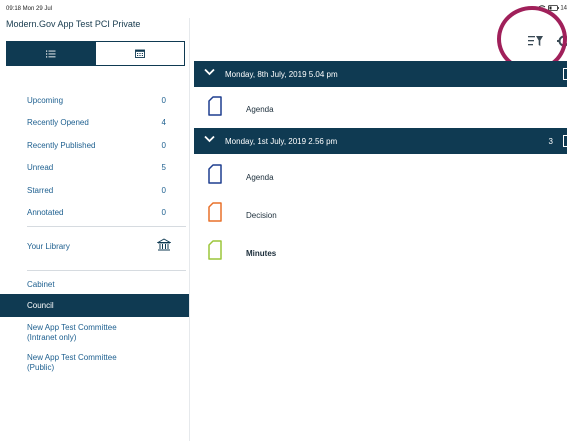  What do you see at coordinates (261, 215) in the screenshot?
I see `document-label: Decision` at bounding box center [261, 215].